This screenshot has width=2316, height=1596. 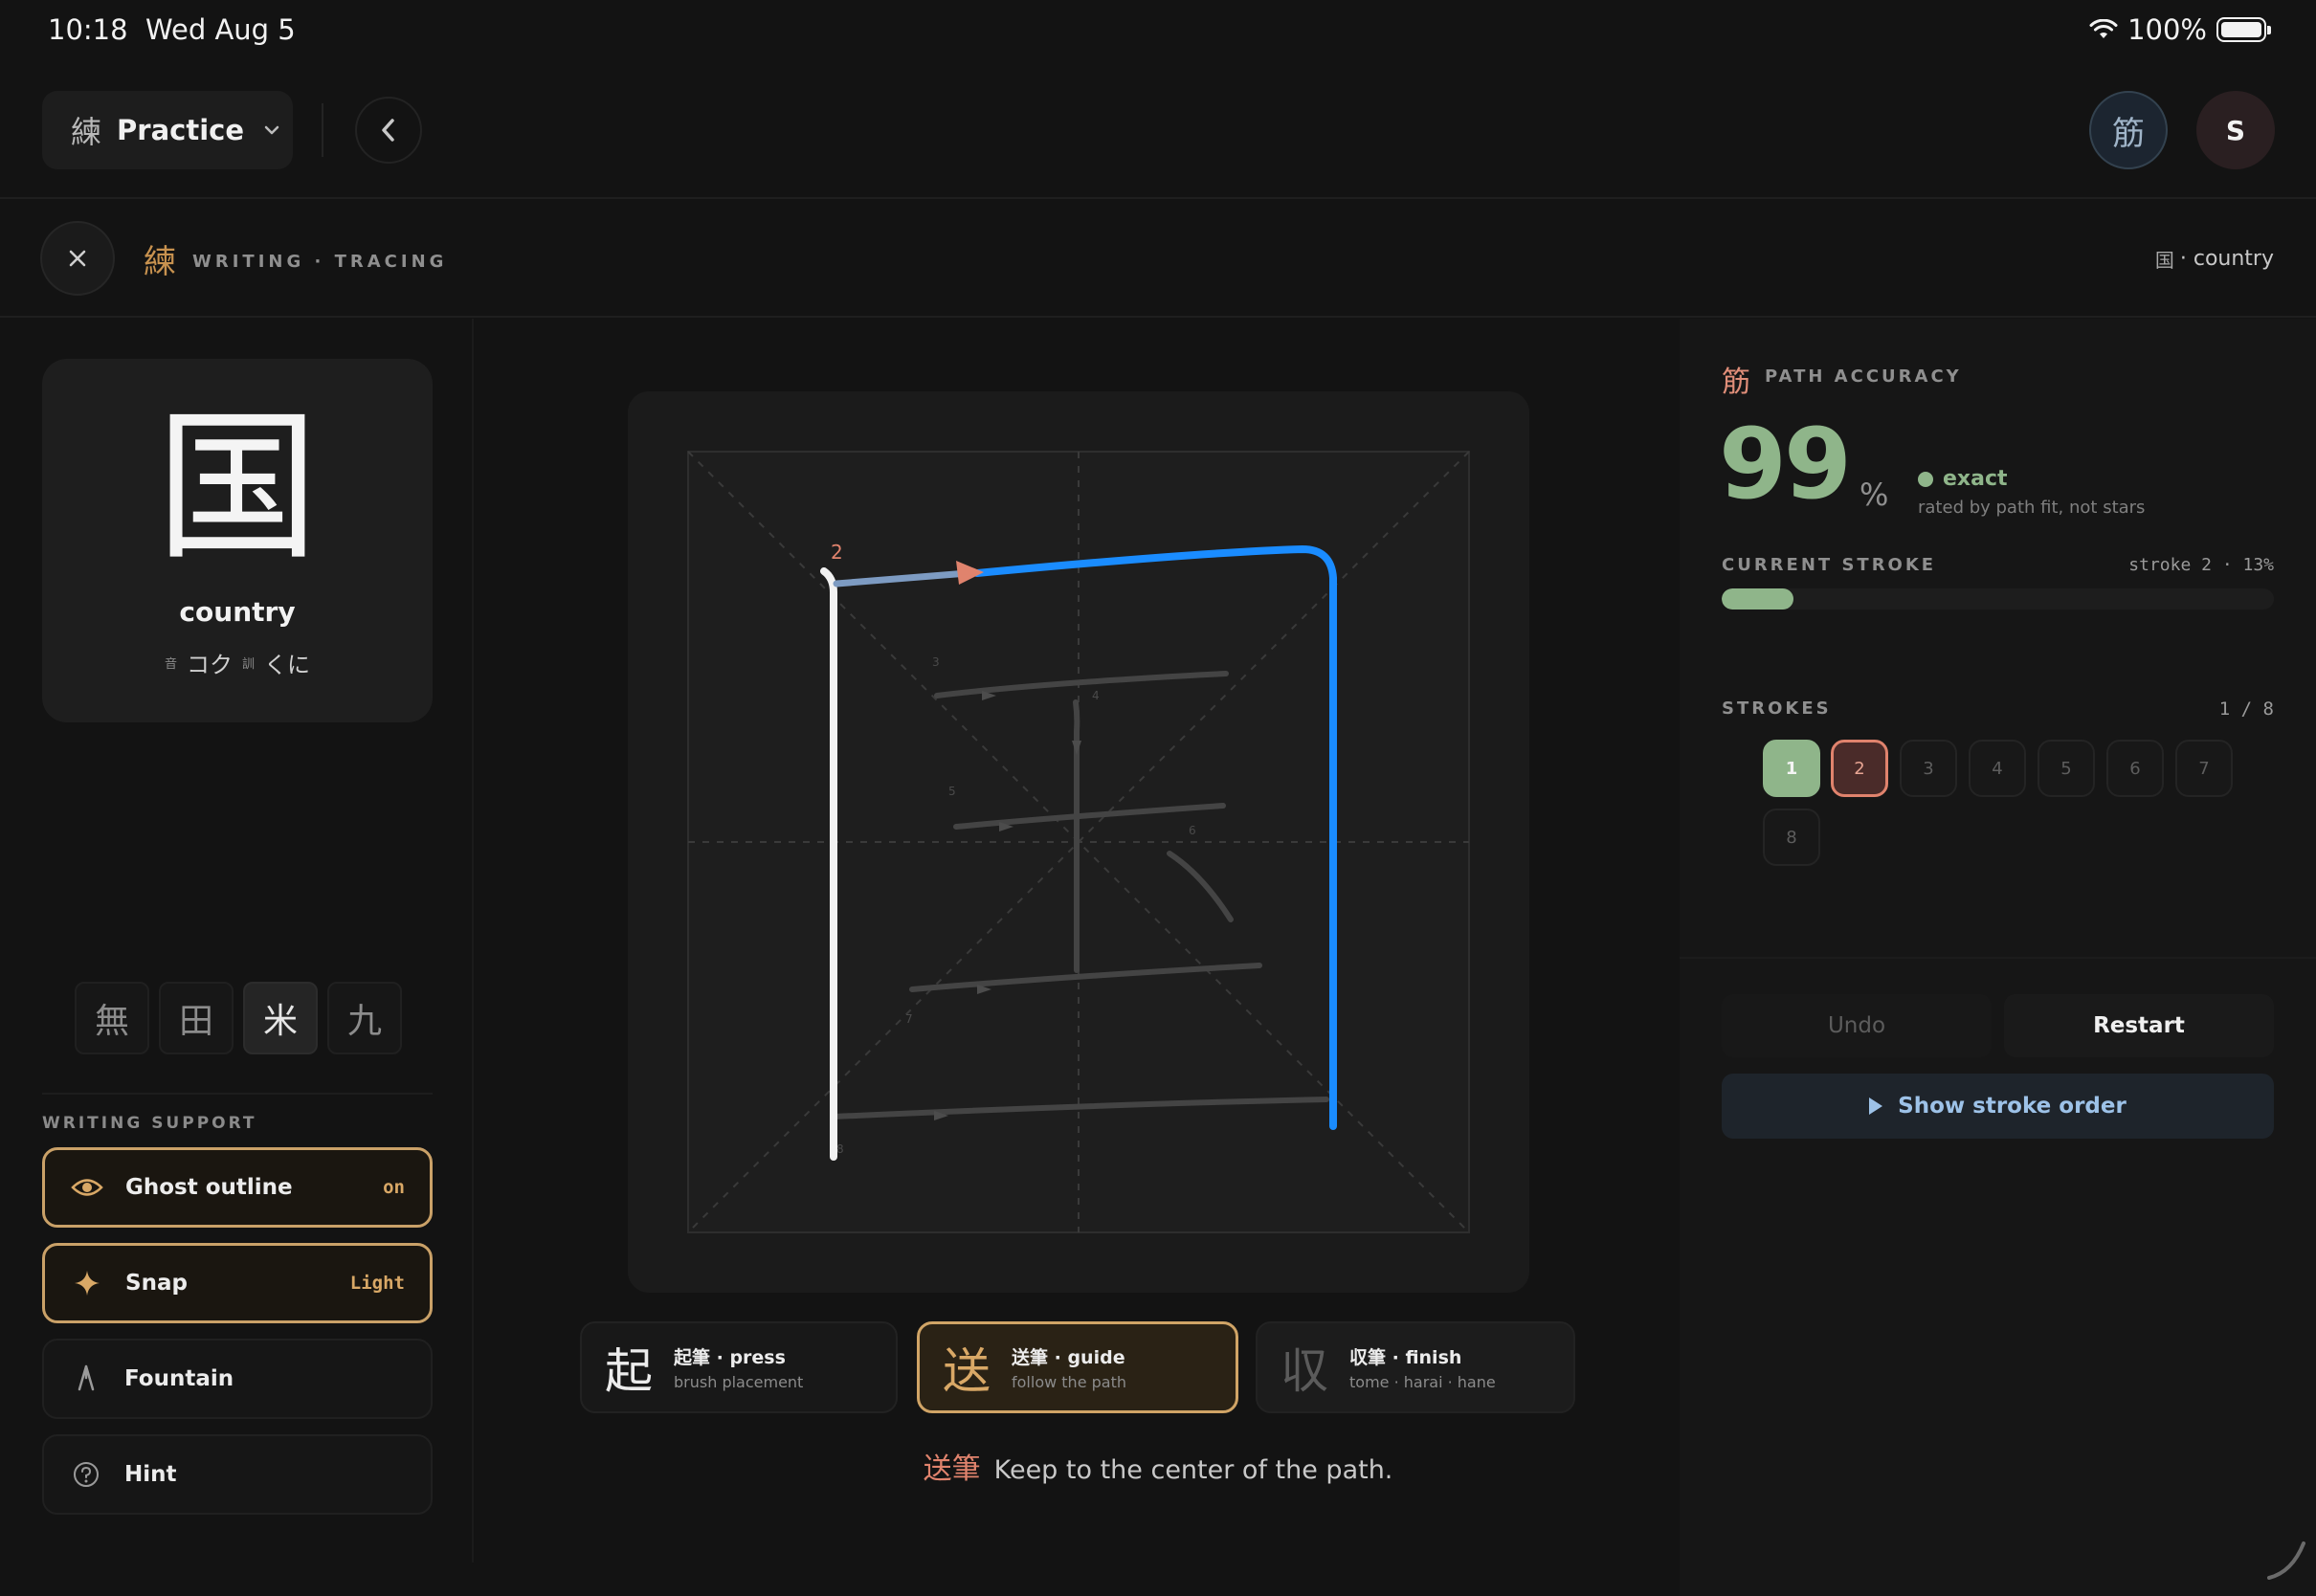 I want to click on snap-toggle: Snap Light, so click(x=237, y=1283).